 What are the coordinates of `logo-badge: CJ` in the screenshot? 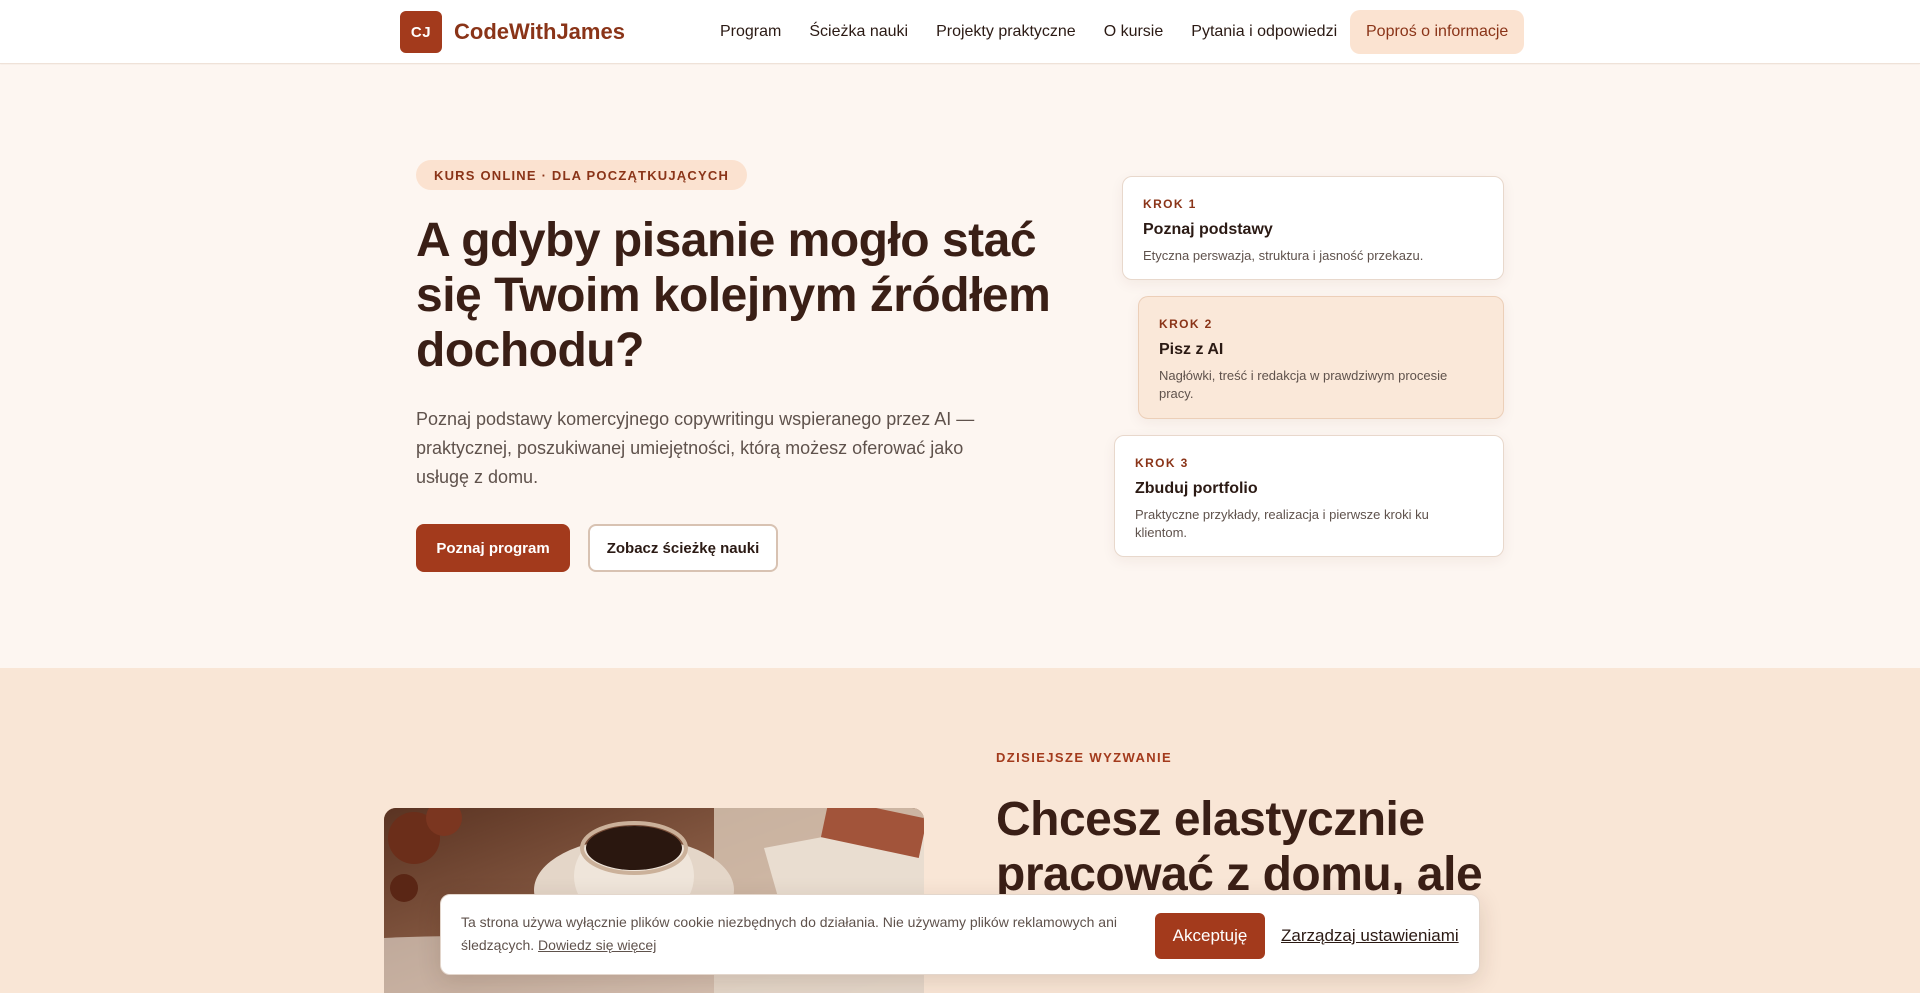 It's located at (421, 32).